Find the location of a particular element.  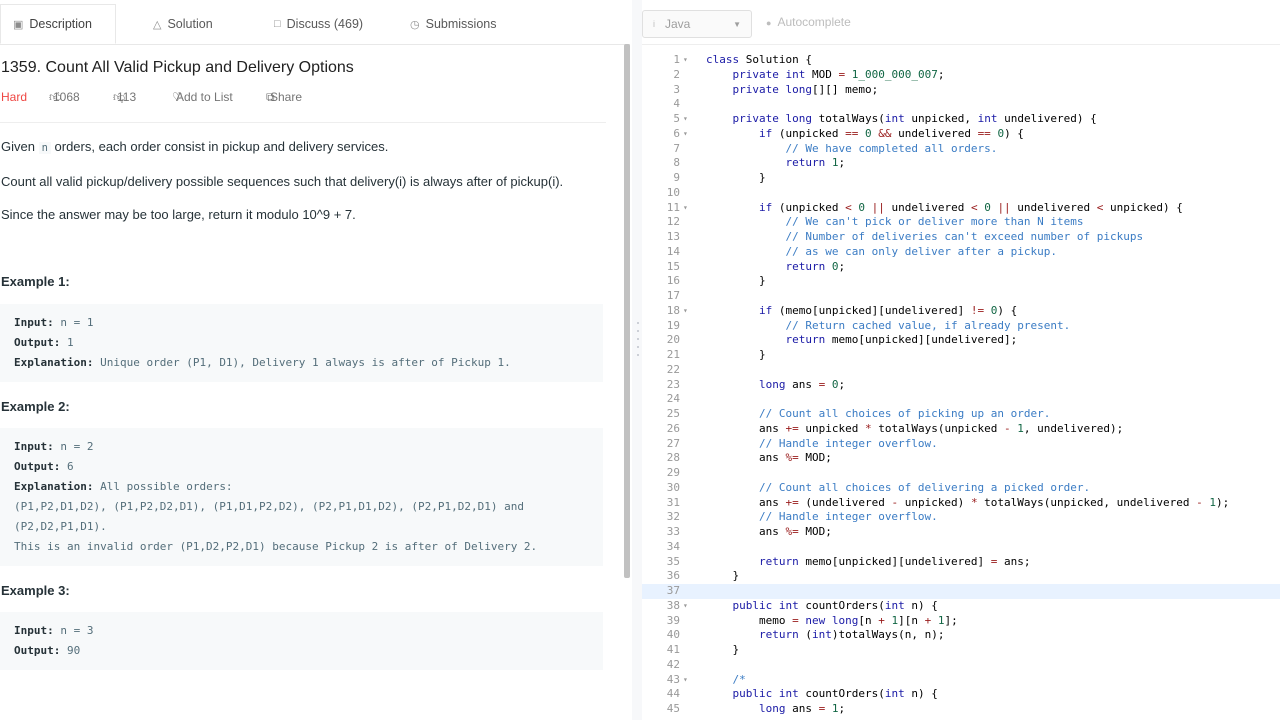

code-line: 45 long ans = 1; is located at coordinates (961, 709).